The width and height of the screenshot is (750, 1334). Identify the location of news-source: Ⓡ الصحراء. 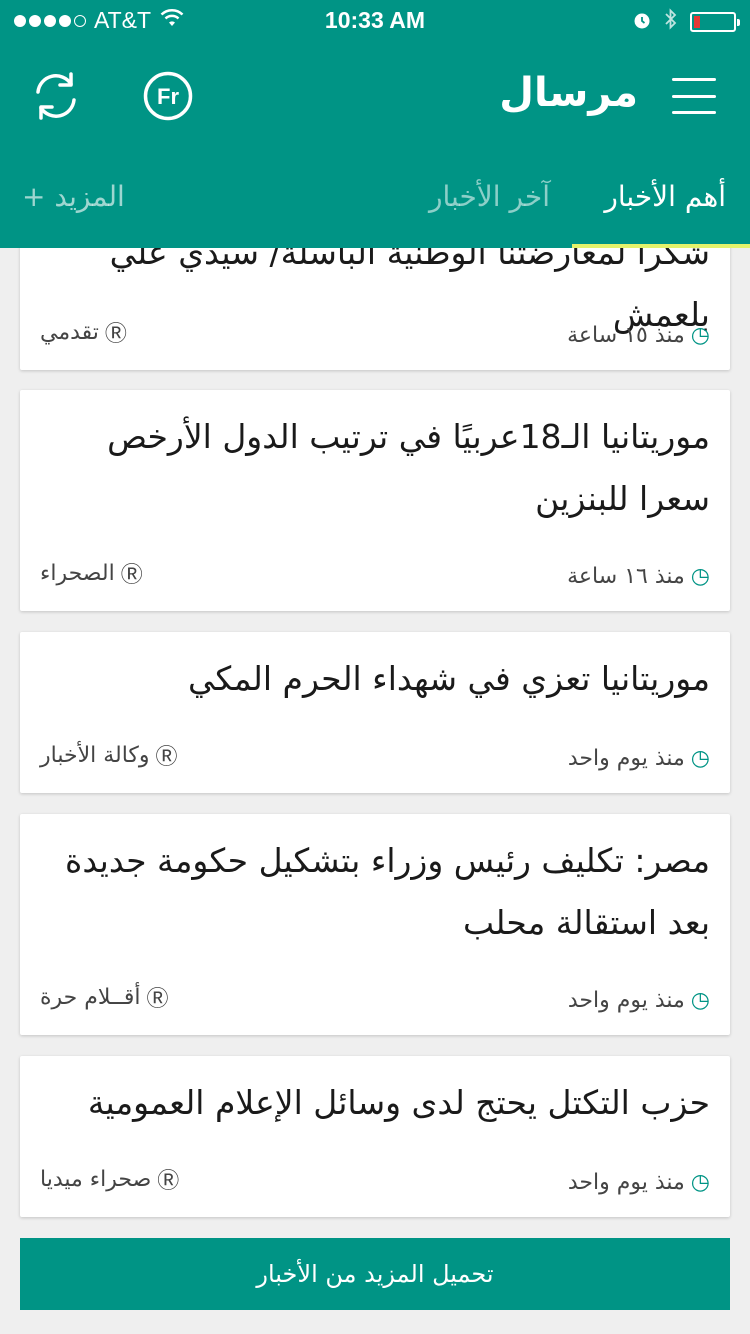
(91, 573).